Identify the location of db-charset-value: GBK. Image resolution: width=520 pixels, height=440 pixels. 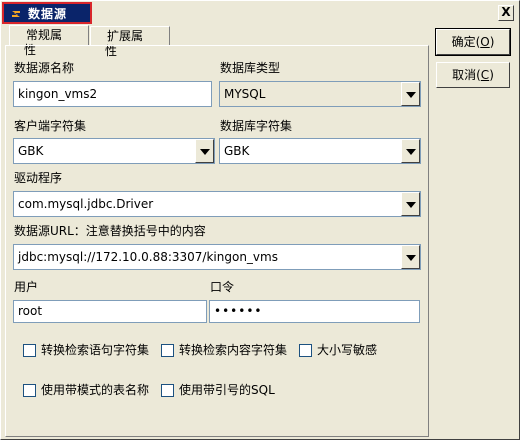
(237, 151).